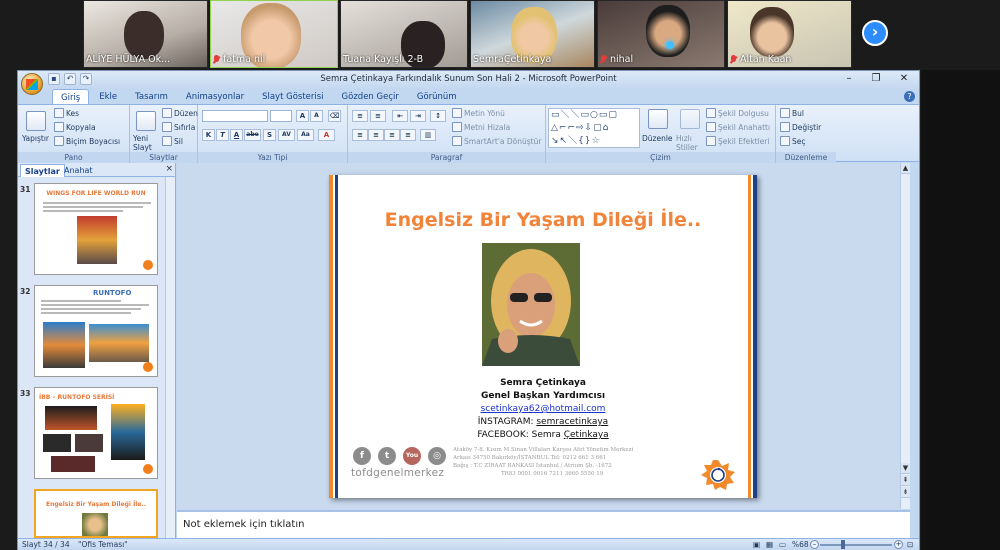  I want to click on facebook-handle: Çetinkaya, so click(586, 435).